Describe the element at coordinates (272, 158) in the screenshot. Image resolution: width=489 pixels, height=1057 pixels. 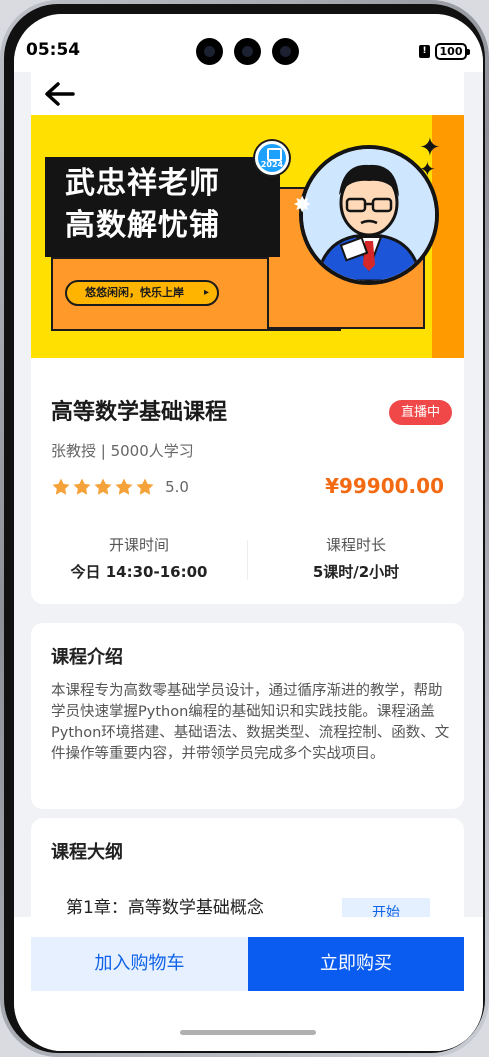
I see `year-badge: 2024` at that location.